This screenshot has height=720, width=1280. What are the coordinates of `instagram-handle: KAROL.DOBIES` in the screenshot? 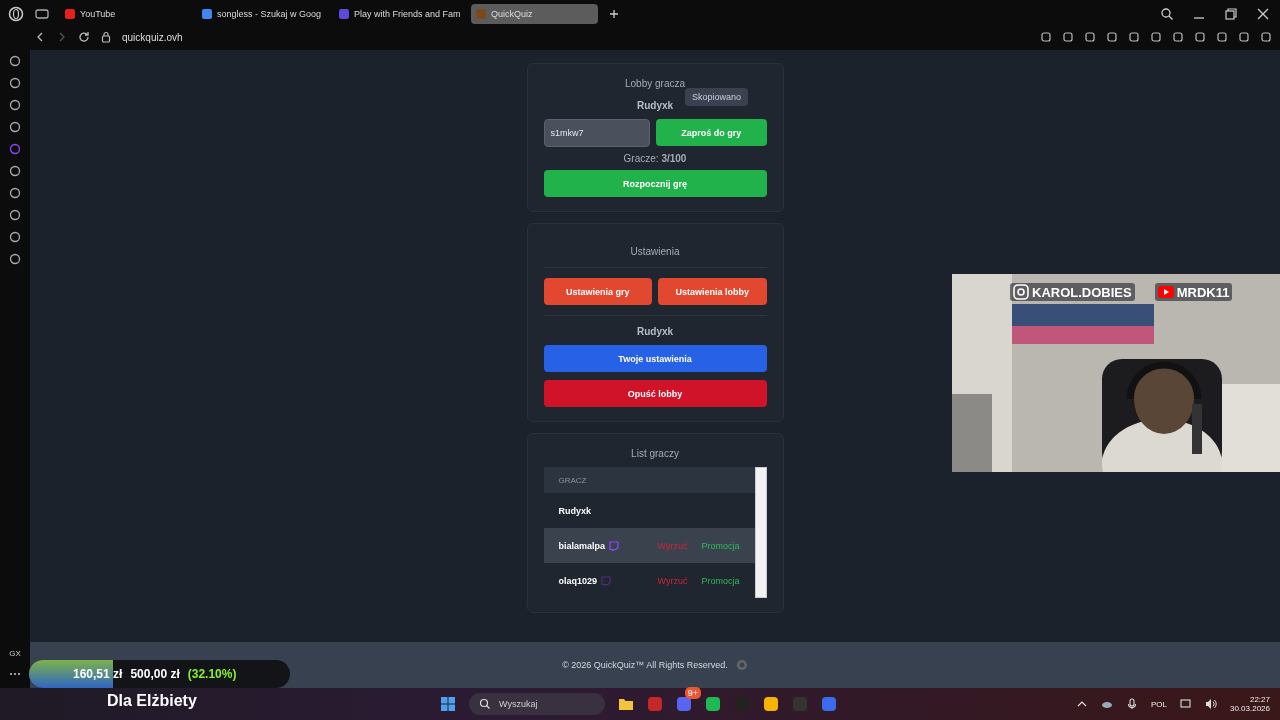 It's located at (1082, 292).